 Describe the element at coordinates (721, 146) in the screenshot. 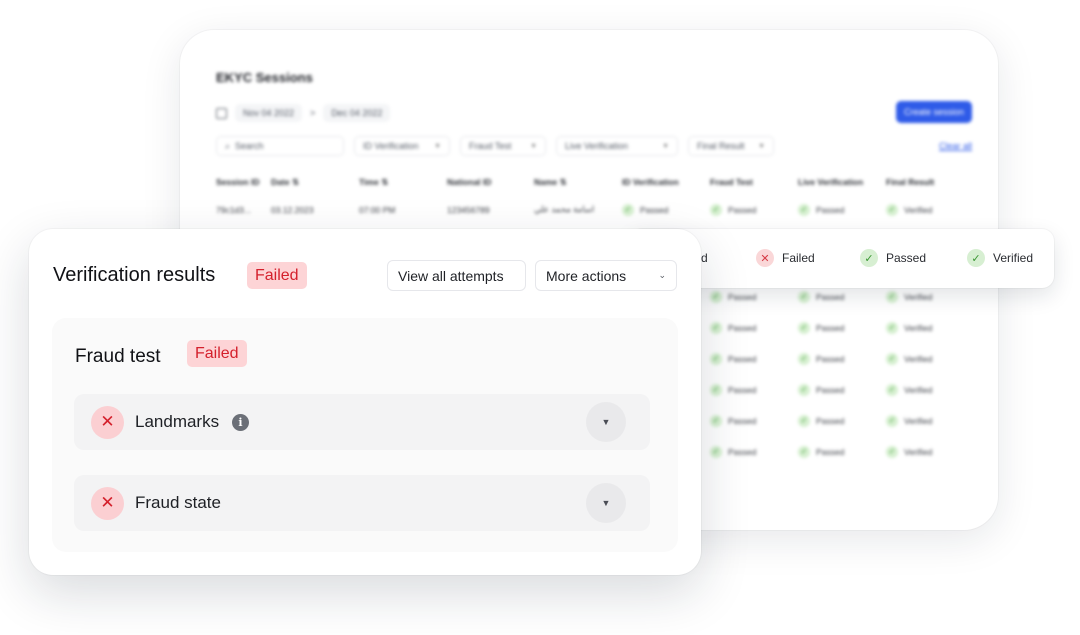

I see `filter-label: Final Result` at that location.